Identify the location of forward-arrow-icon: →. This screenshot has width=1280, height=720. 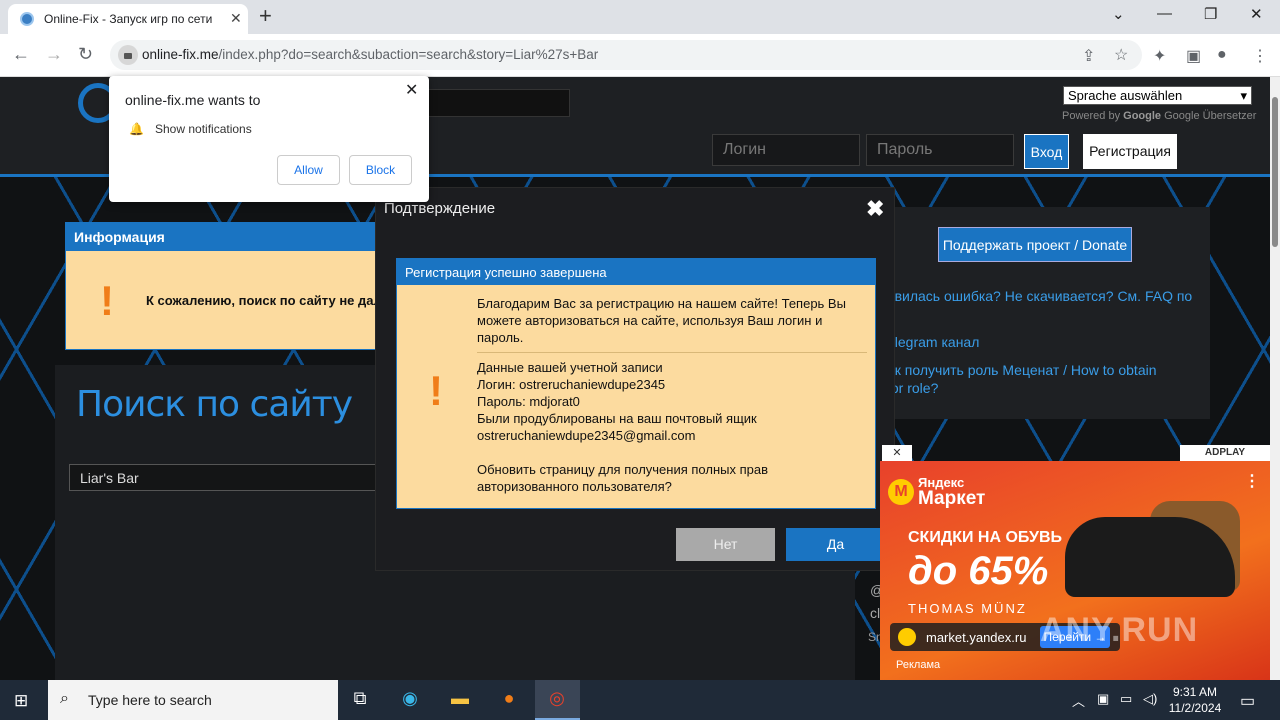
(54, 54).